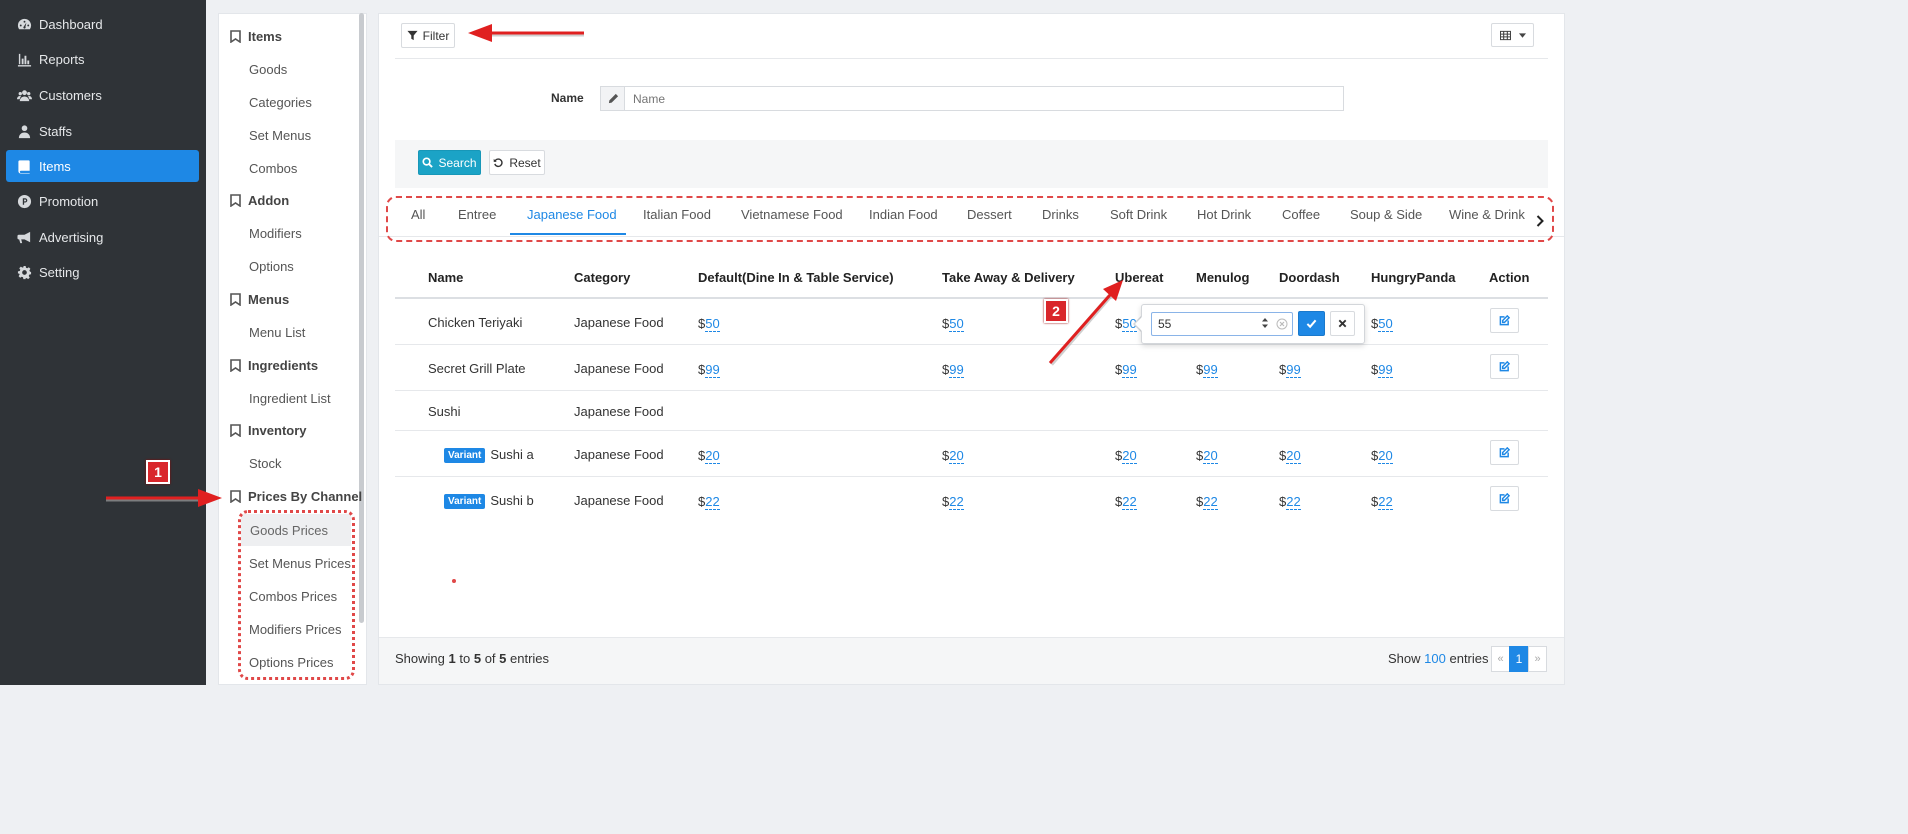  Describe the element at coordinates (102, 131) in the screenshot. I see `nav-item-staffs: Staffs` at that location.